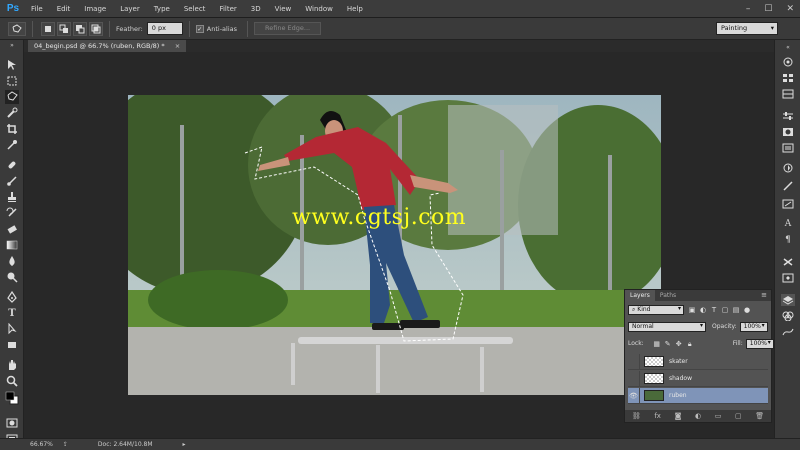  Describe the element at coordinates (788, 224) in the screenshot. I see `character-panel-icon: A` at that location.